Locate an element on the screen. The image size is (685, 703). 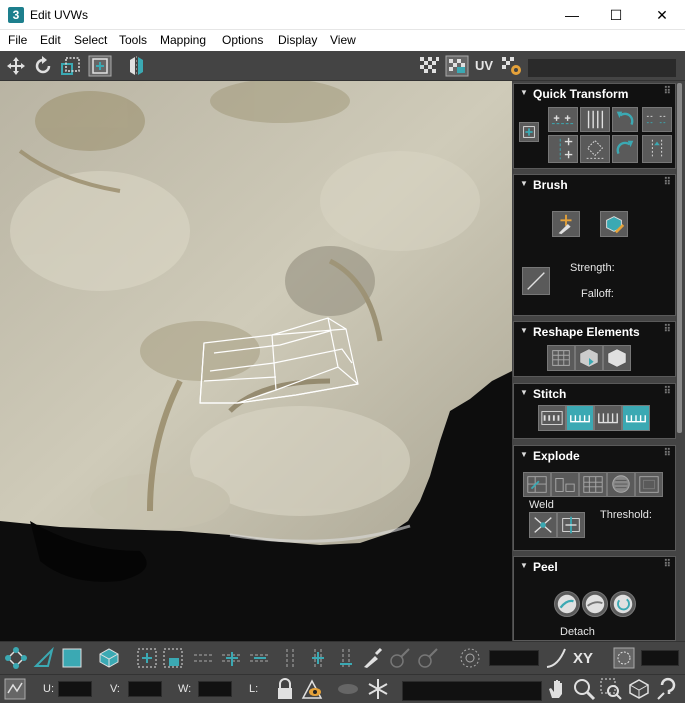
zoom-icon is located at coordinates (584, 689).